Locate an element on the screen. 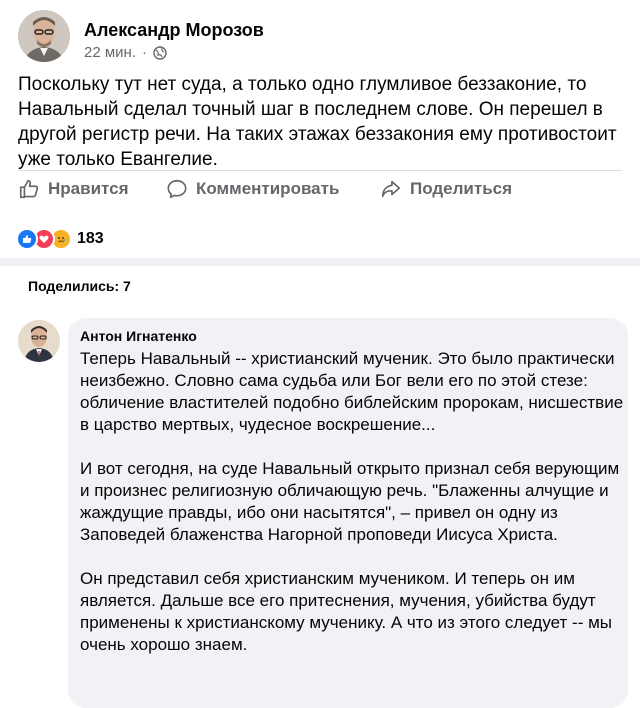 The width and height of the screenshot is (640, 708). like-label: Нравится is located at coordinates (88, 188).